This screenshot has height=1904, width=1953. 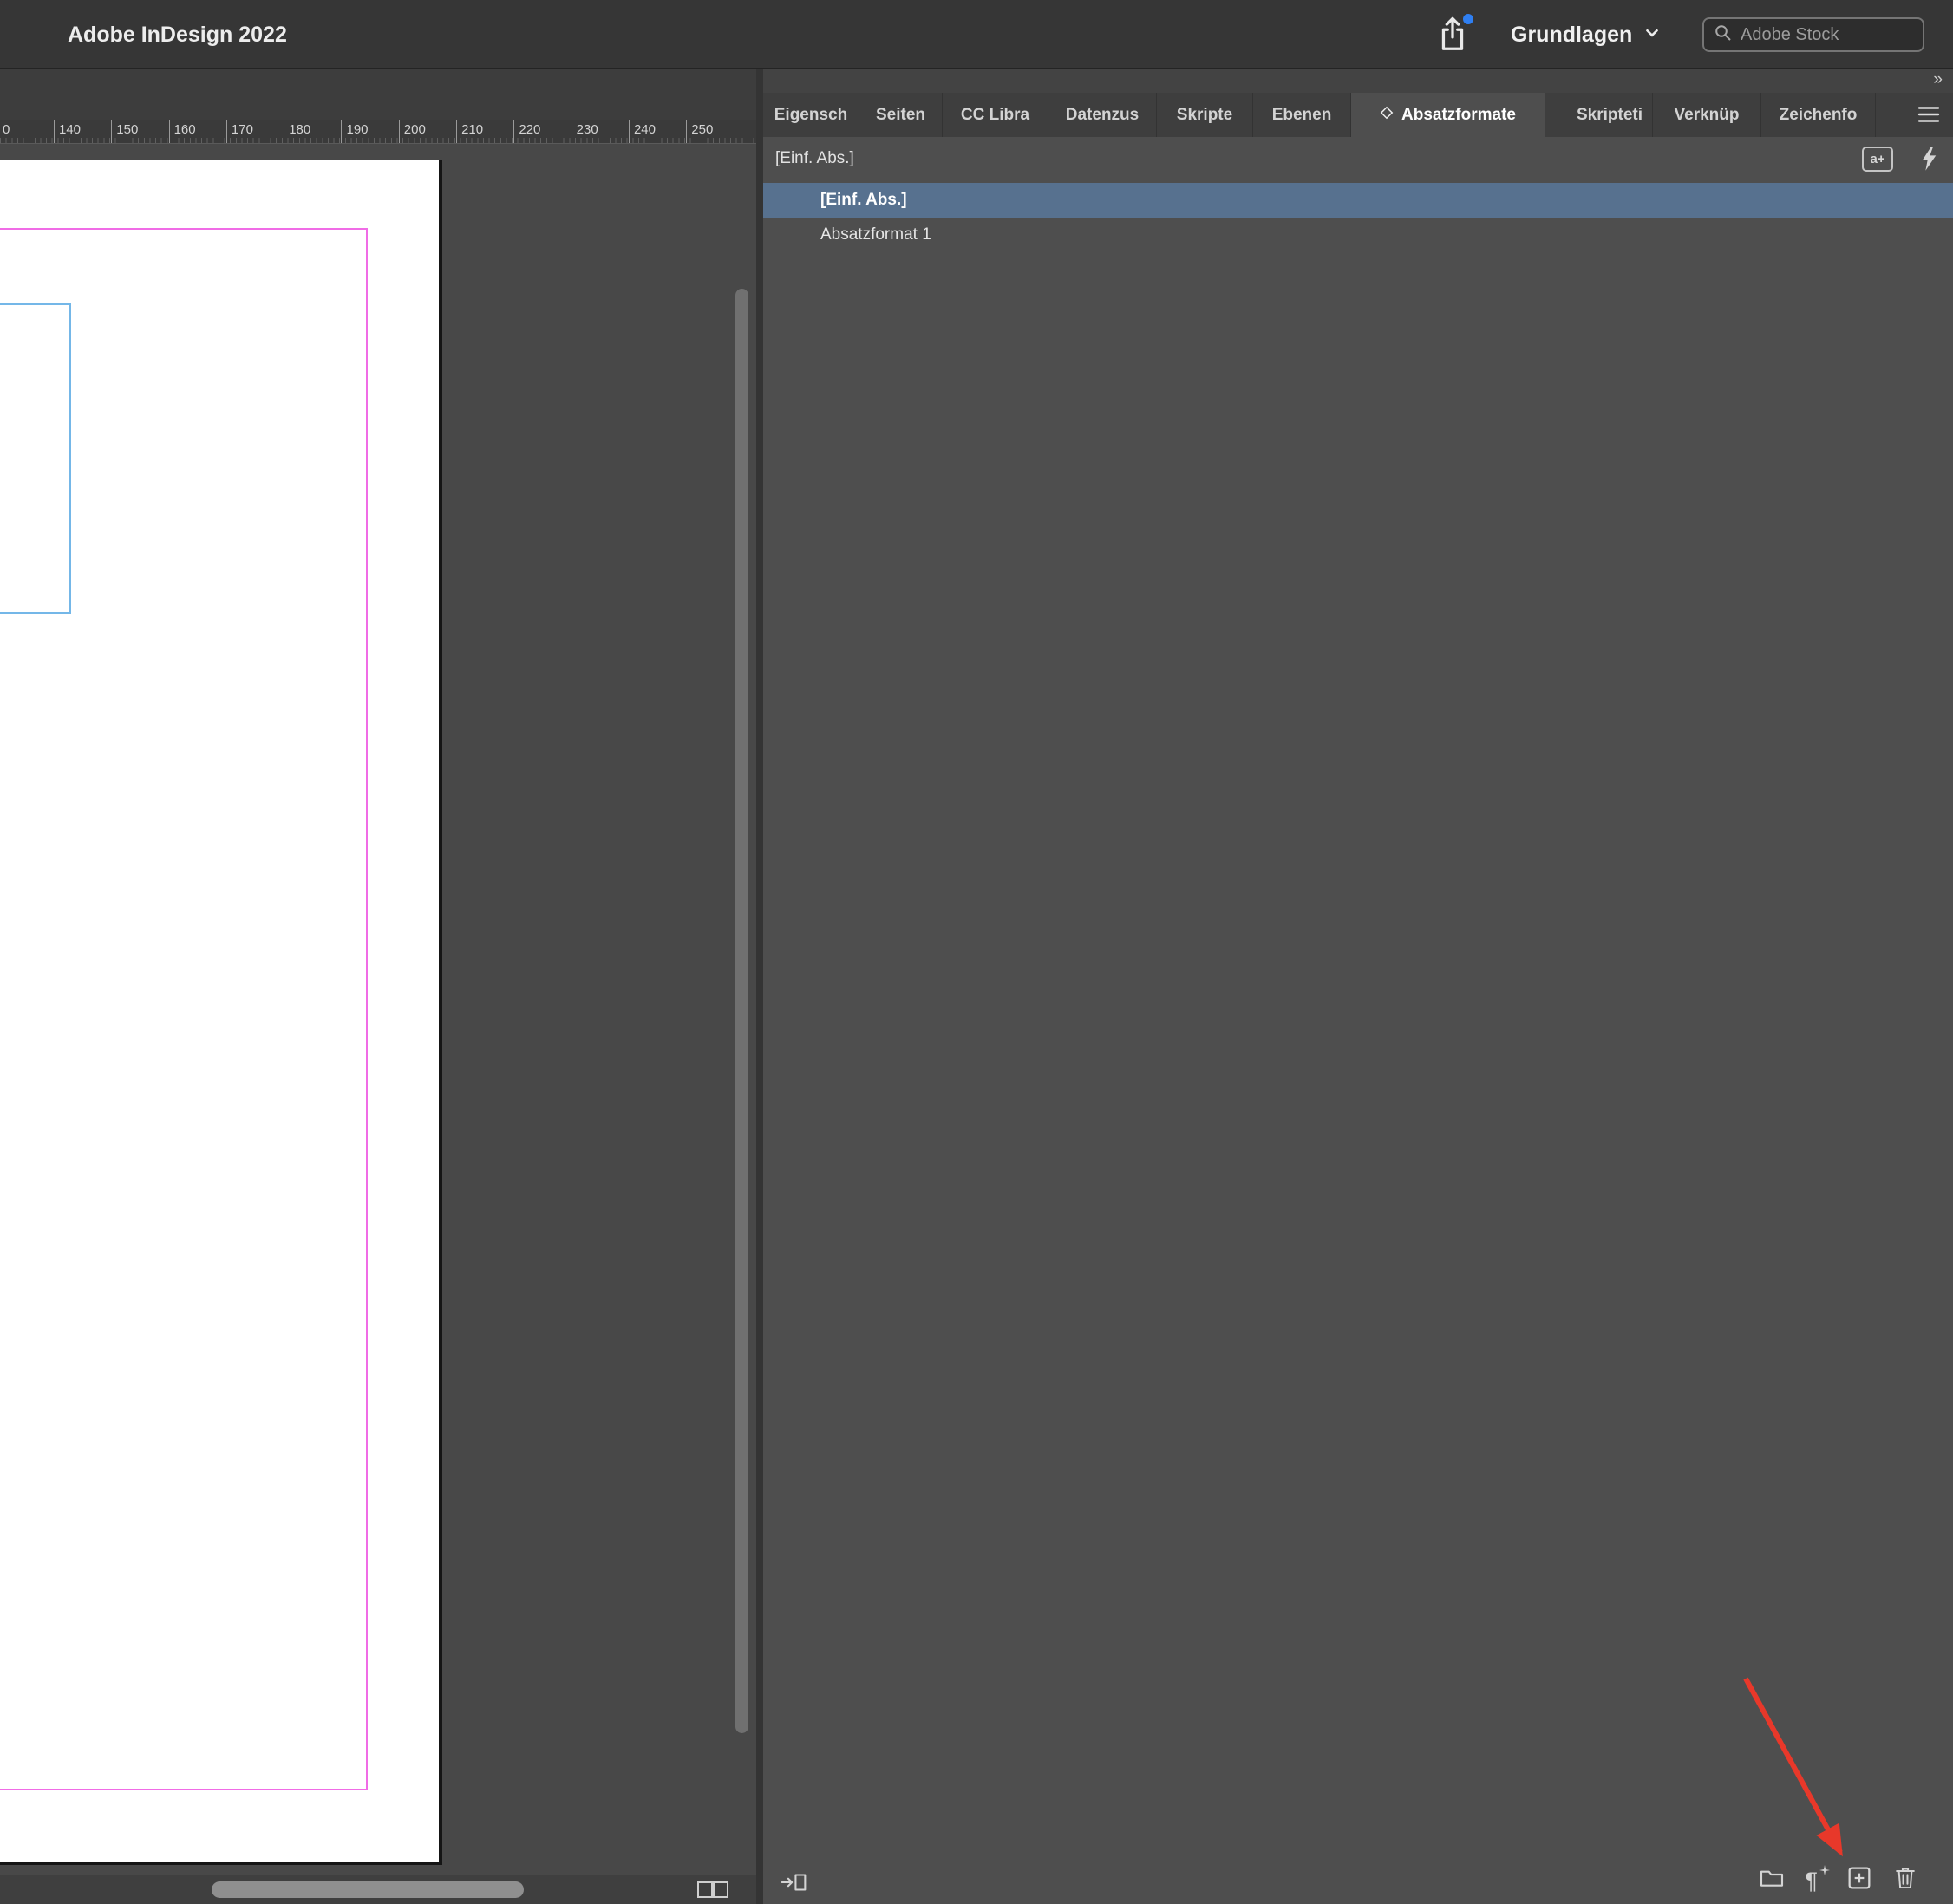 What do you see at coordinates (1878, 159) in the screenshot?
I see `style-override-badge: a+` at bounding box center [1878, 159].